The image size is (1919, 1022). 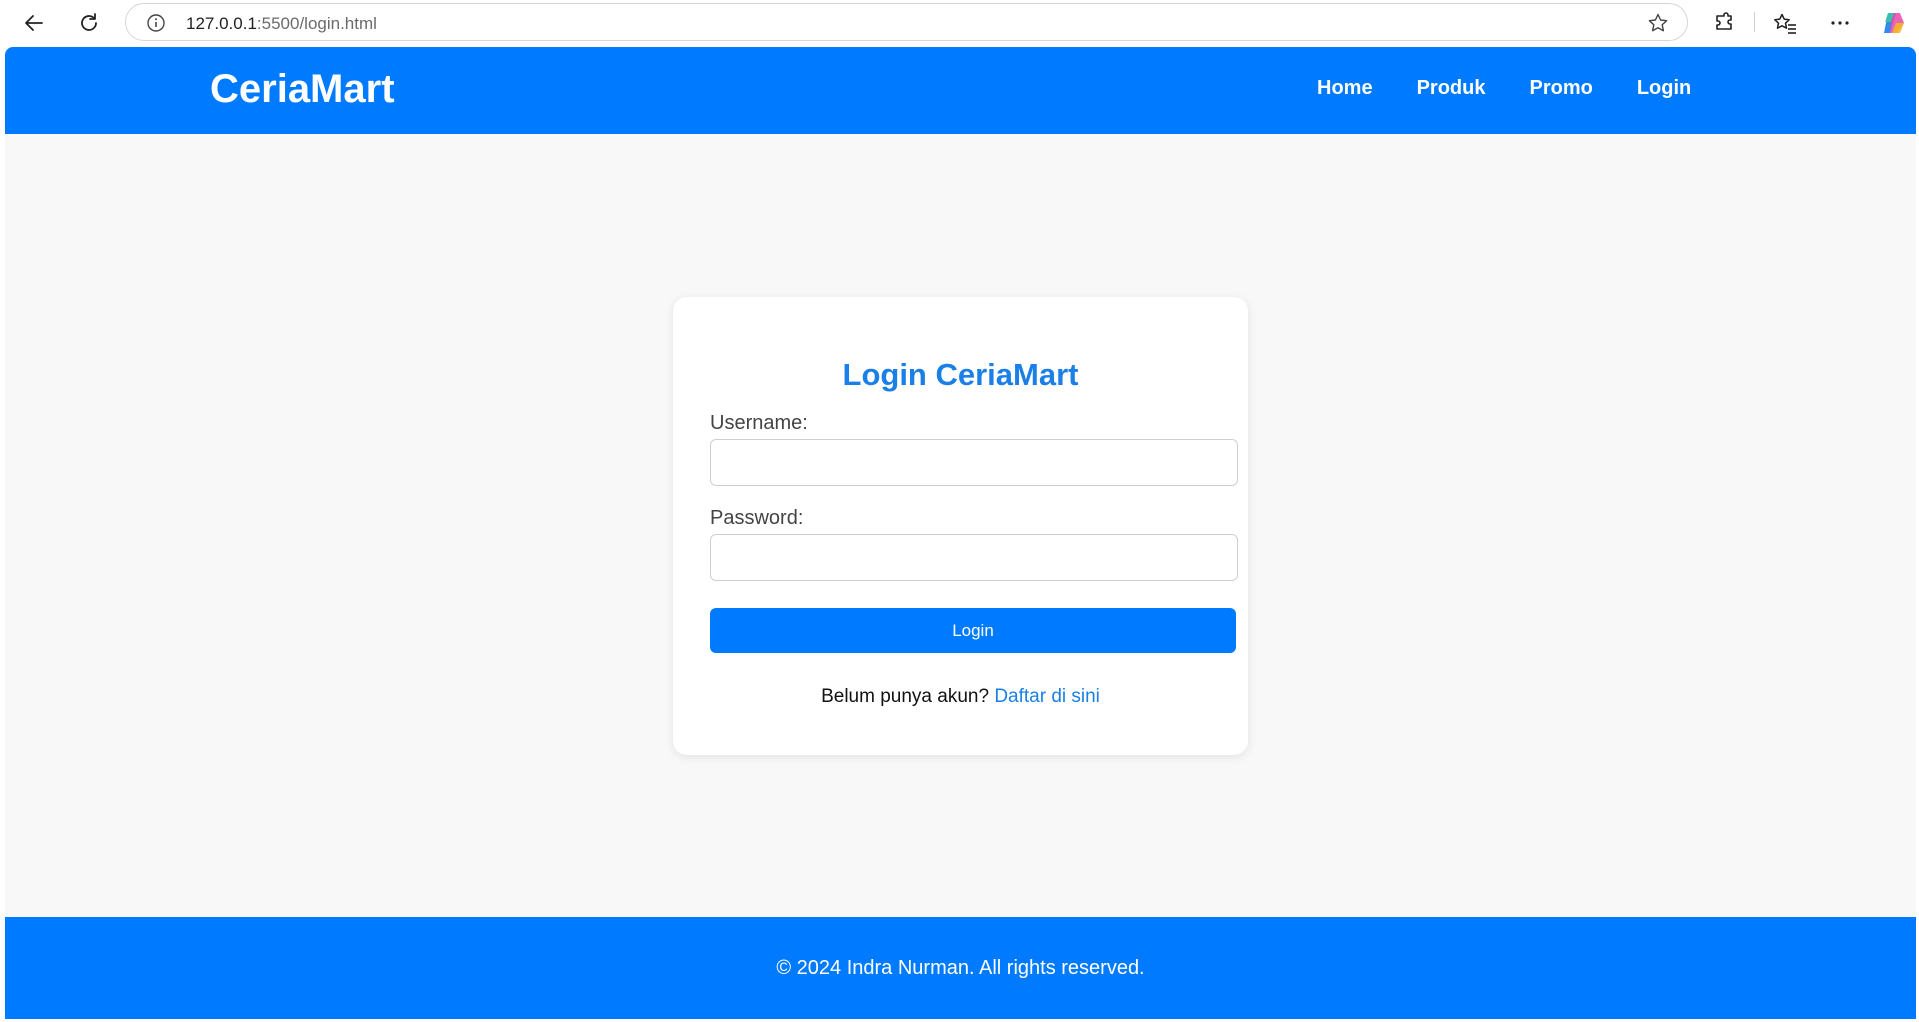 I want to click on brand-logo: CeriaMart, so click(x=302, y=89).